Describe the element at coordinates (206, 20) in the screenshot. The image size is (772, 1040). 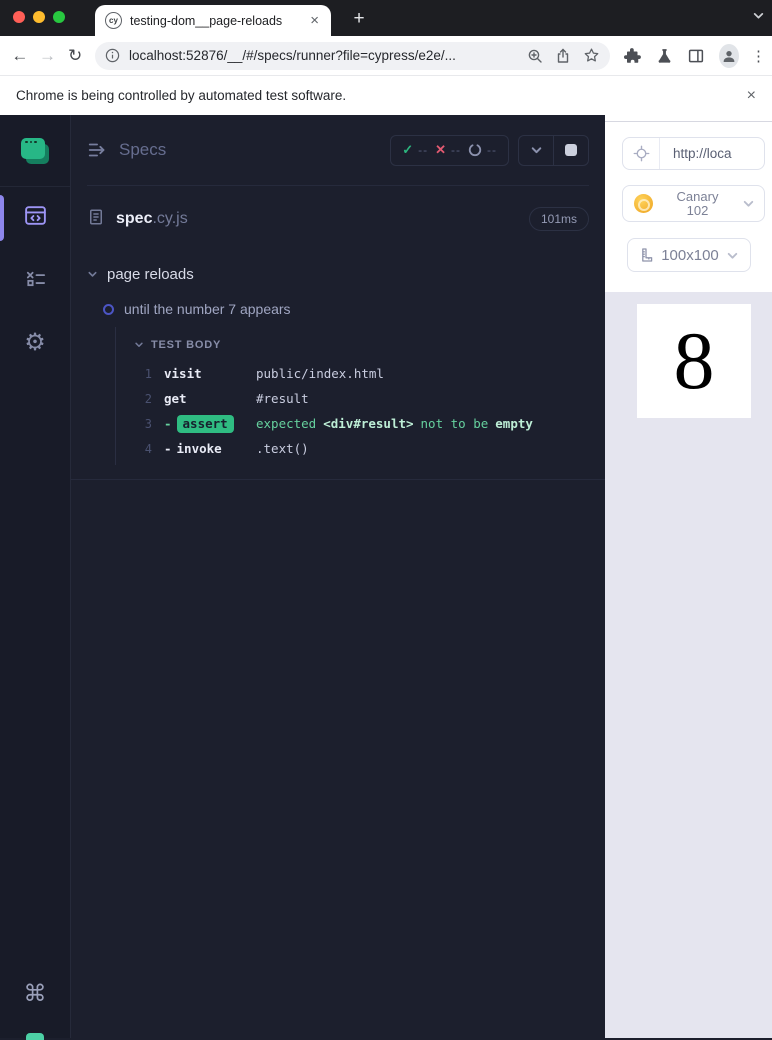
I see `tab-title: testing-dom__page-reloads` at that location.